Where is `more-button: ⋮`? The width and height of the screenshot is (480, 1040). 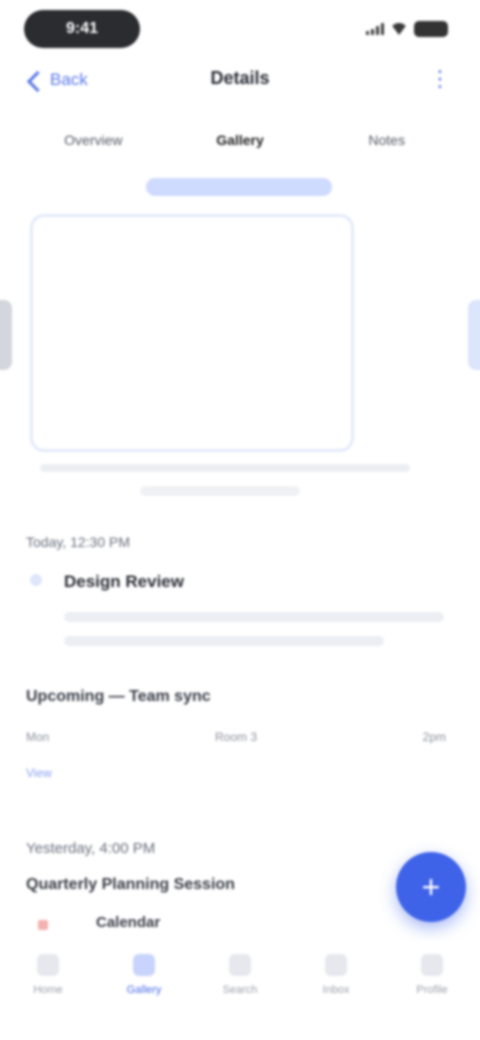 more-button: ⋮ is located at coordinates (440, 81).